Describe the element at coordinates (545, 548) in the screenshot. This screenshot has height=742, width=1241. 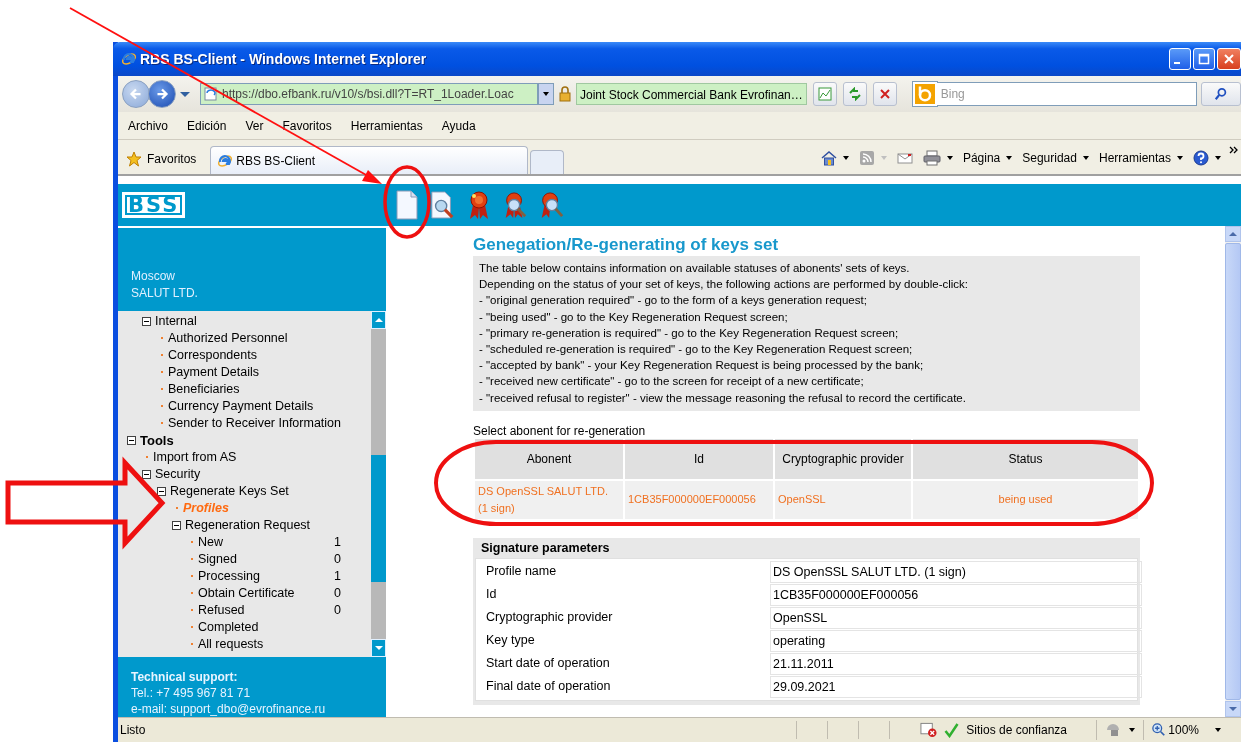
I see `section-title: Signature parameters` at that location.